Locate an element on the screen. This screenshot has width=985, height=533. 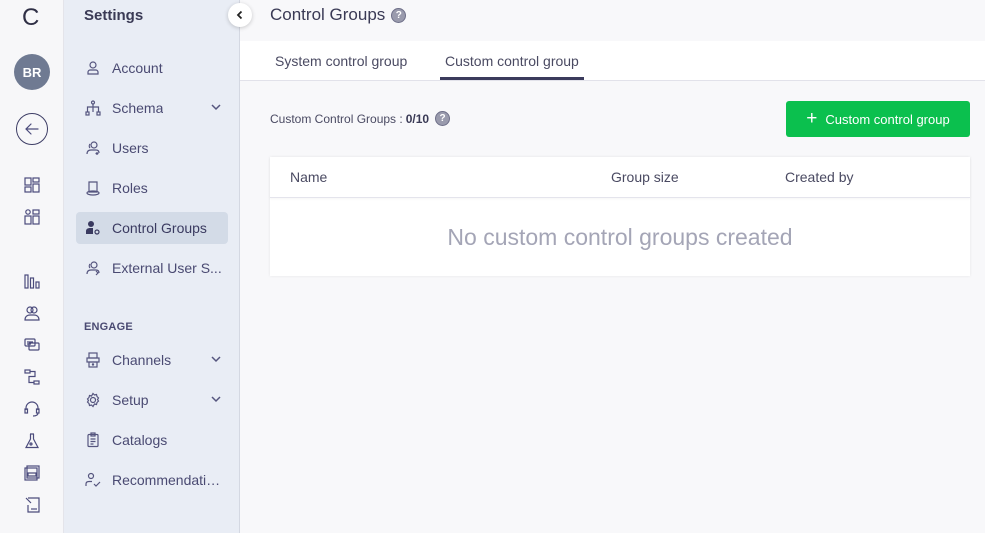
sidebar-item-control-groups: Control Groups is located at coordinates (152, 228).